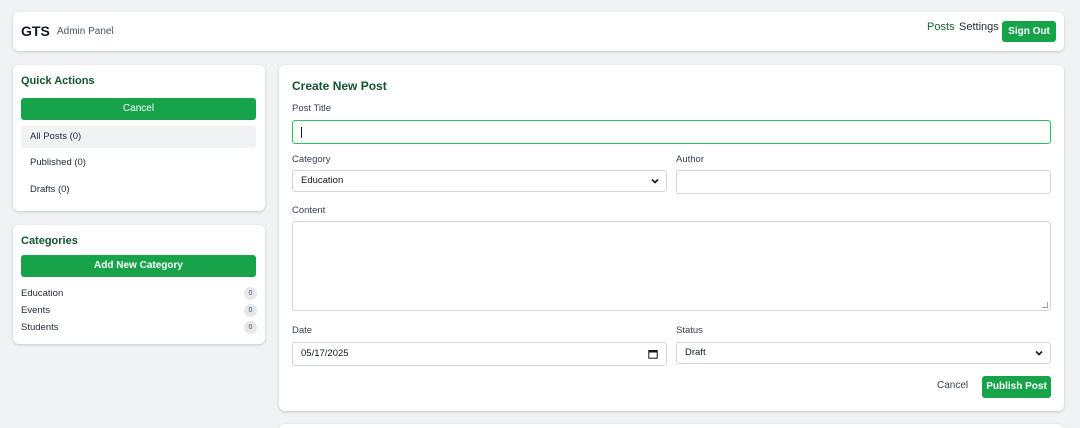 This screenshot has width=1080, height=428. What do you see at coordinates (690, 159) in the screenshot?
I see `author-label: Author` at bounding box center [690, 159].